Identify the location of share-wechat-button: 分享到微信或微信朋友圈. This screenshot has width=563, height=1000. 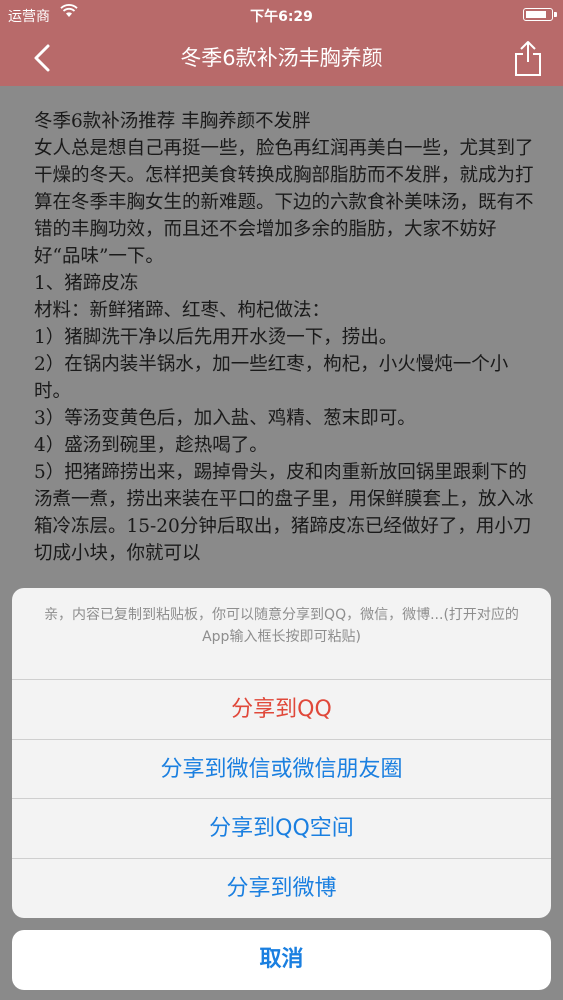
(281, 769).